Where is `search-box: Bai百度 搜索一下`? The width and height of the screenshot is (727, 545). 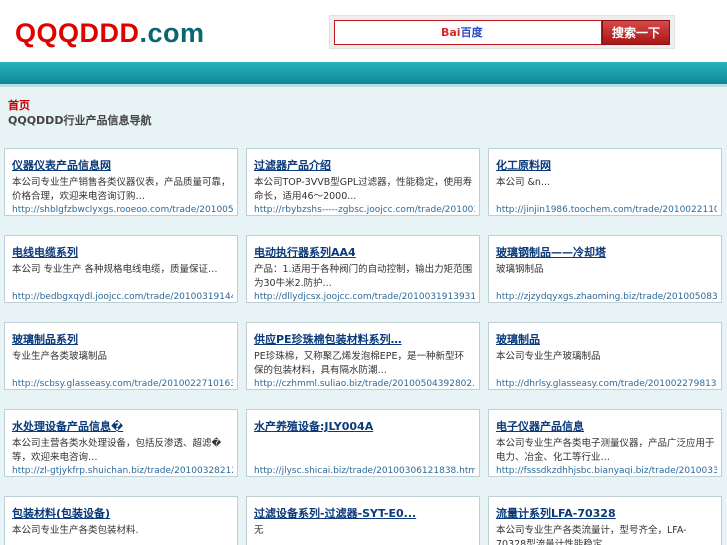 search-box: Bai百度 搜索一下 is located at coordinates (502, 32).